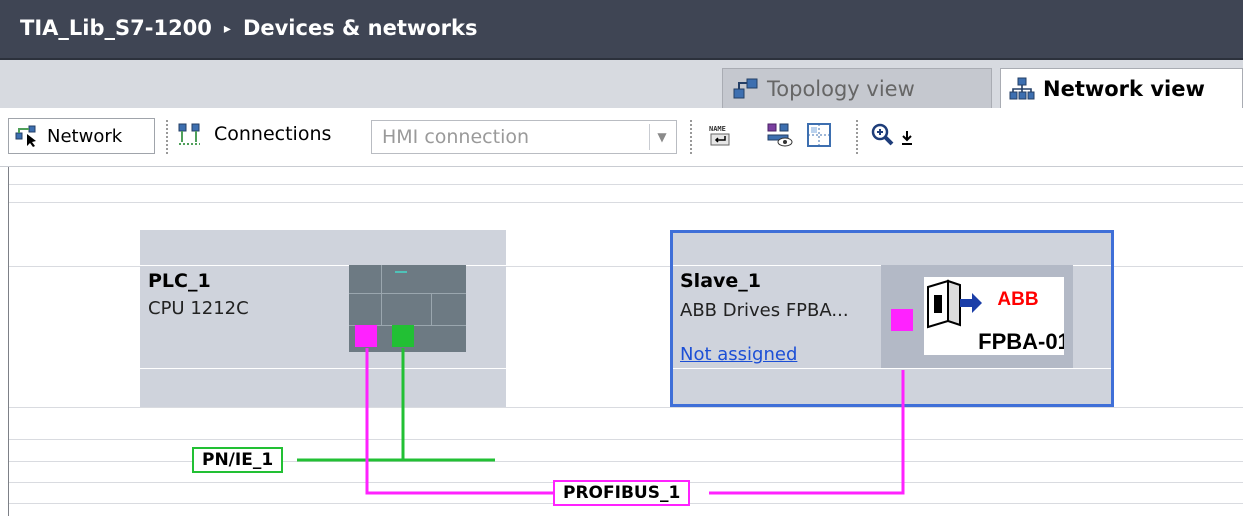  I want to click on profinet-network-label: PN/IE_1, so click(238, 460).